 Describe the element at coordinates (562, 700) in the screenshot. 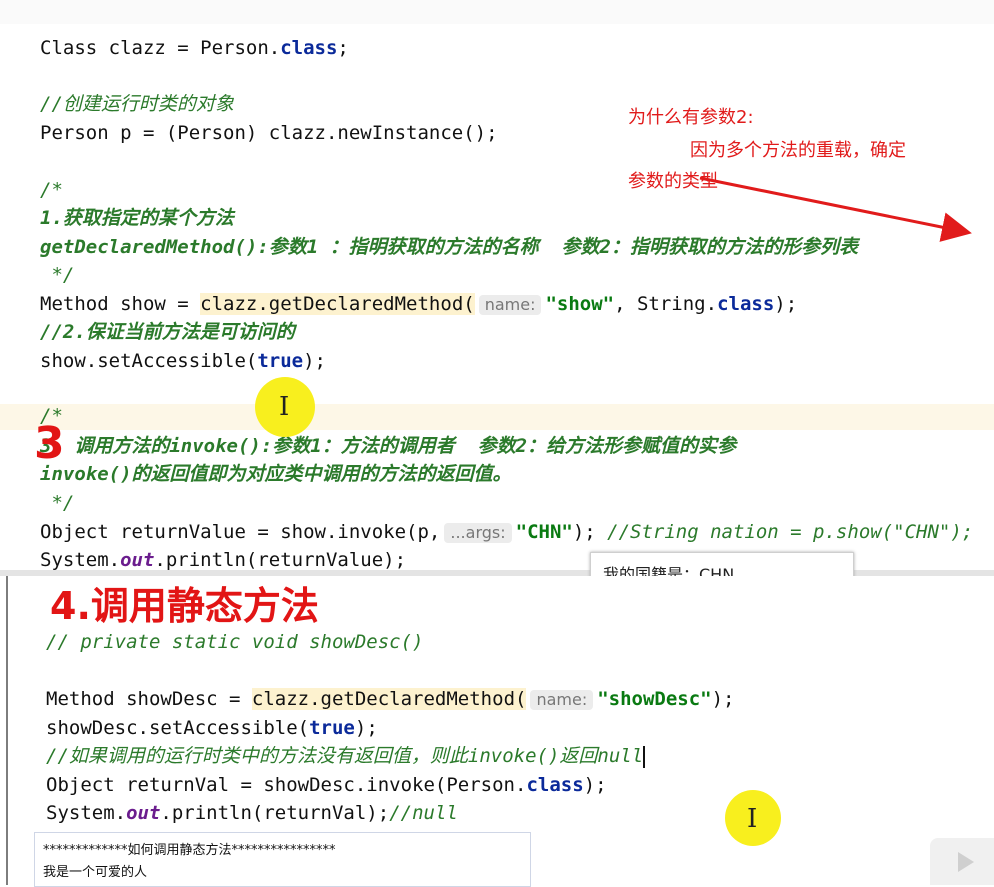

I see `parameter-hint: name:` at that location.